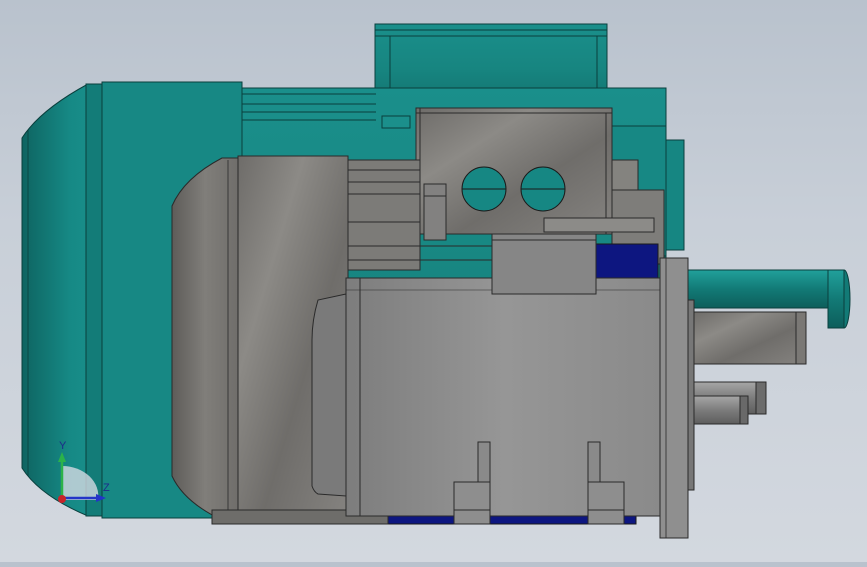 The height and width of the screenshot is (567, 867). What do you see at coordinates (101, 498) in the screenshot?
I see `z-axis-arrow-icon` at bounding box center [101, 498].